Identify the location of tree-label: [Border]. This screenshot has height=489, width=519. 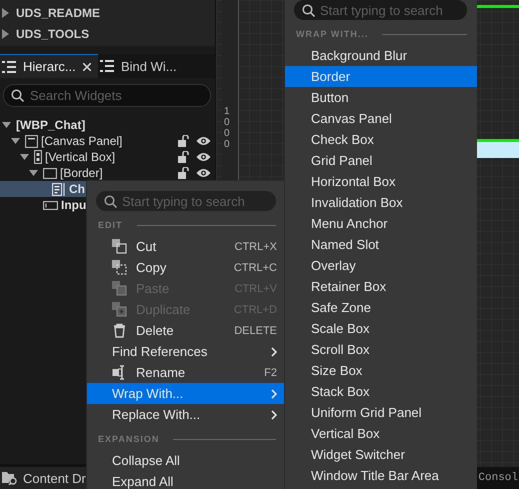
(81, 173).